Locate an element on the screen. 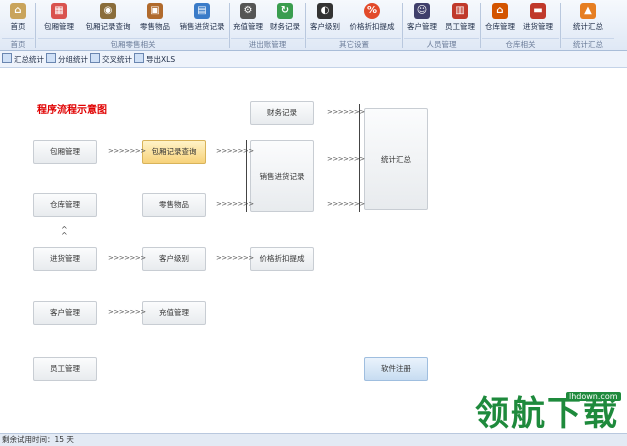 The image size is (627, 446). truck-icon: ▬ is located at coordinates (538, 11).